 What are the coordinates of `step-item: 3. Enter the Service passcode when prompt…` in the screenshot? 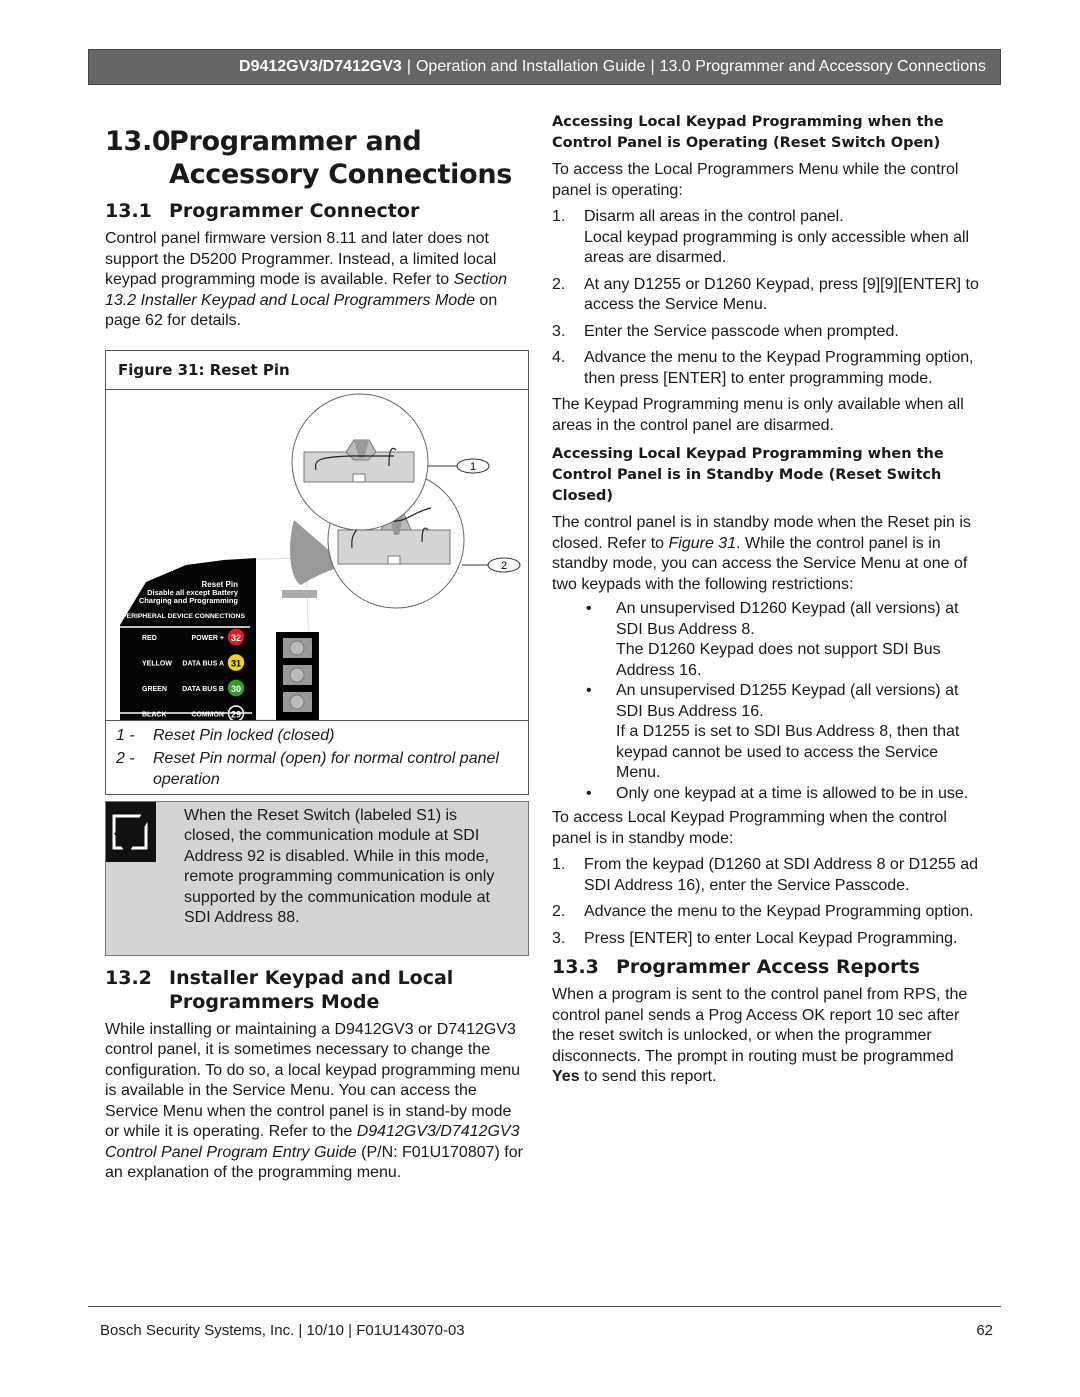 It's located at (766, 332).